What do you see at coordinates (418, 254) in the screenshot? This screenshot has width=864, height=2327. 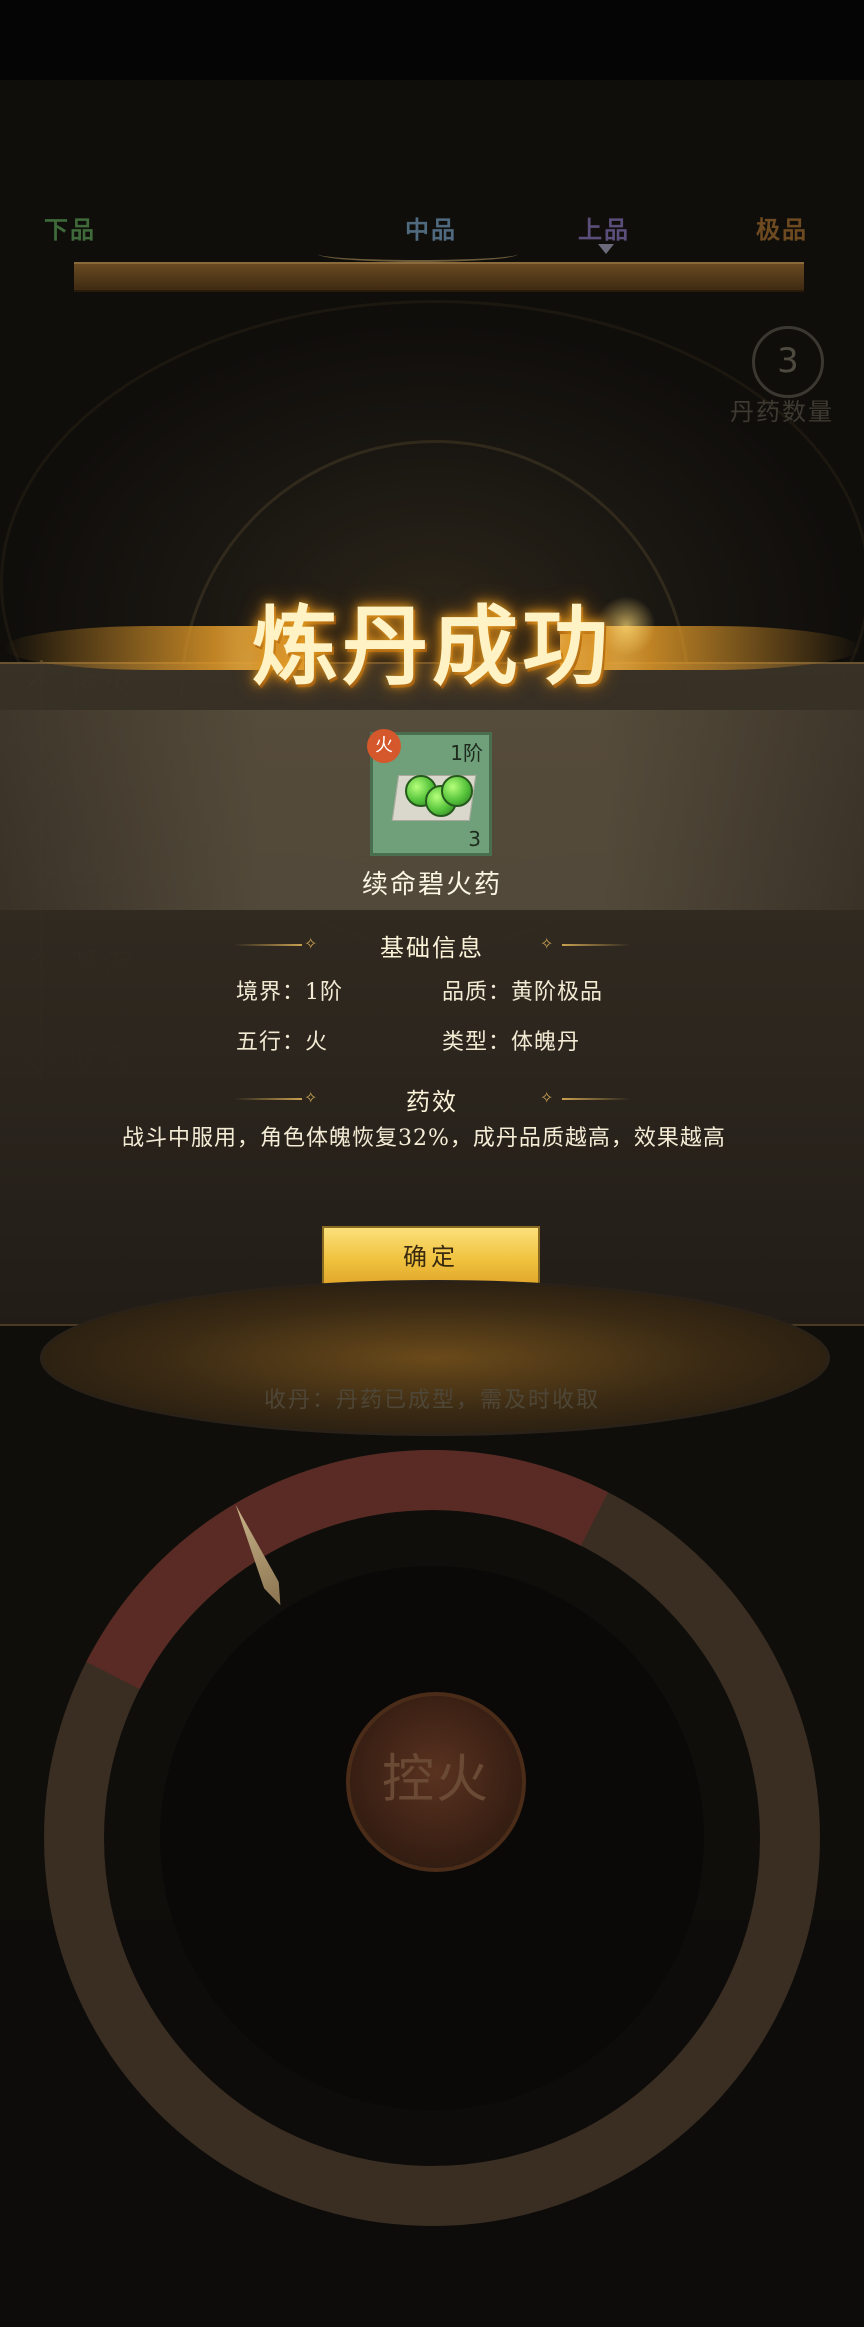 I see `quality-bar-ornament` at bounding box center [418, 254].